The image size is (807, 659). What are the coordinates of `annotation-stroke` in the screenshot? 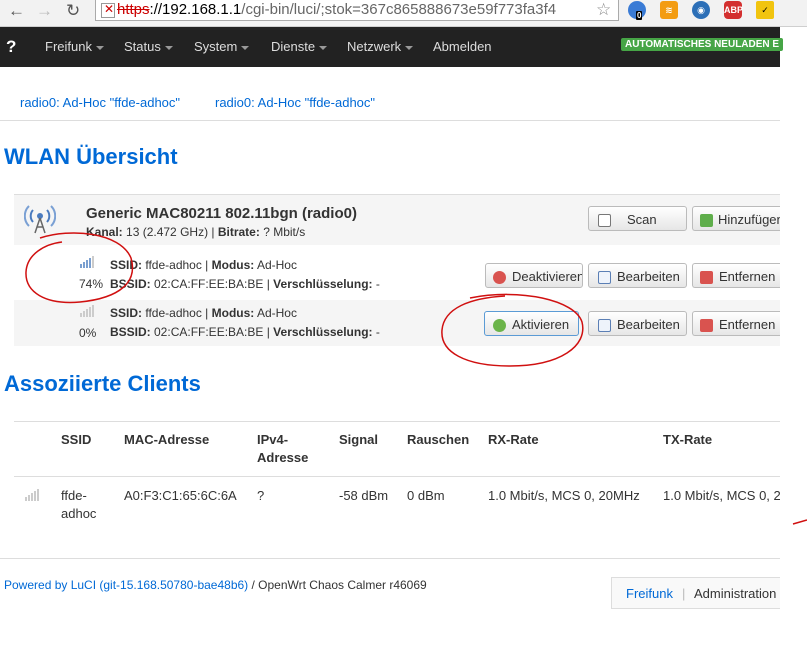 It's located at (799, 522).